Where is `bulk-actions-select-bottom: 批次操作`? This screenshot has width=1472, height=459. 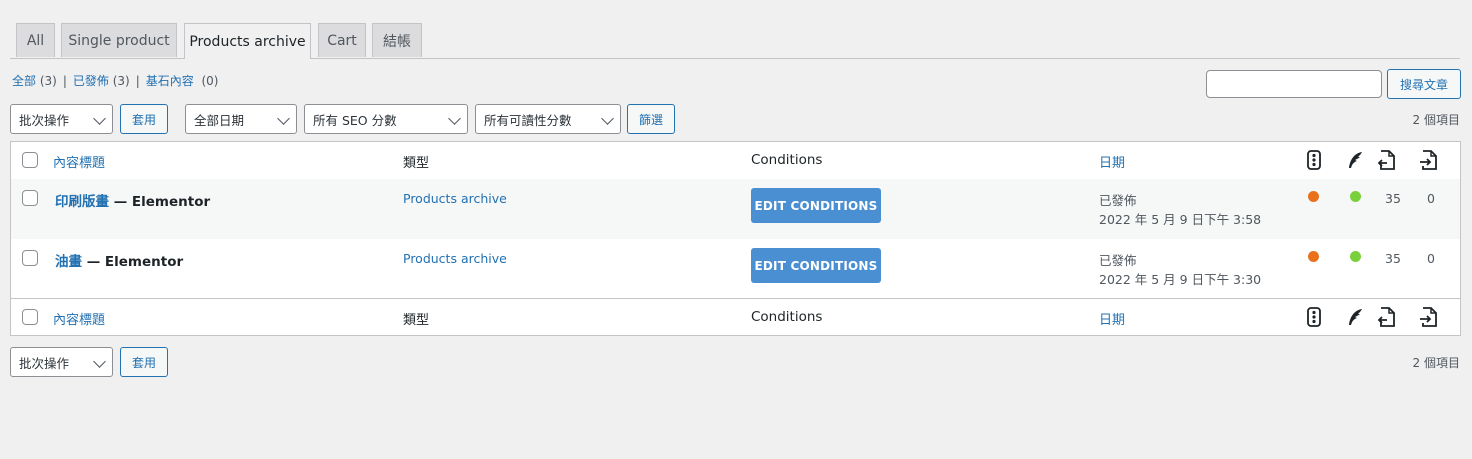 bulk-actions-select-bottom: 批次操作 is located at coordinates (61, 362).